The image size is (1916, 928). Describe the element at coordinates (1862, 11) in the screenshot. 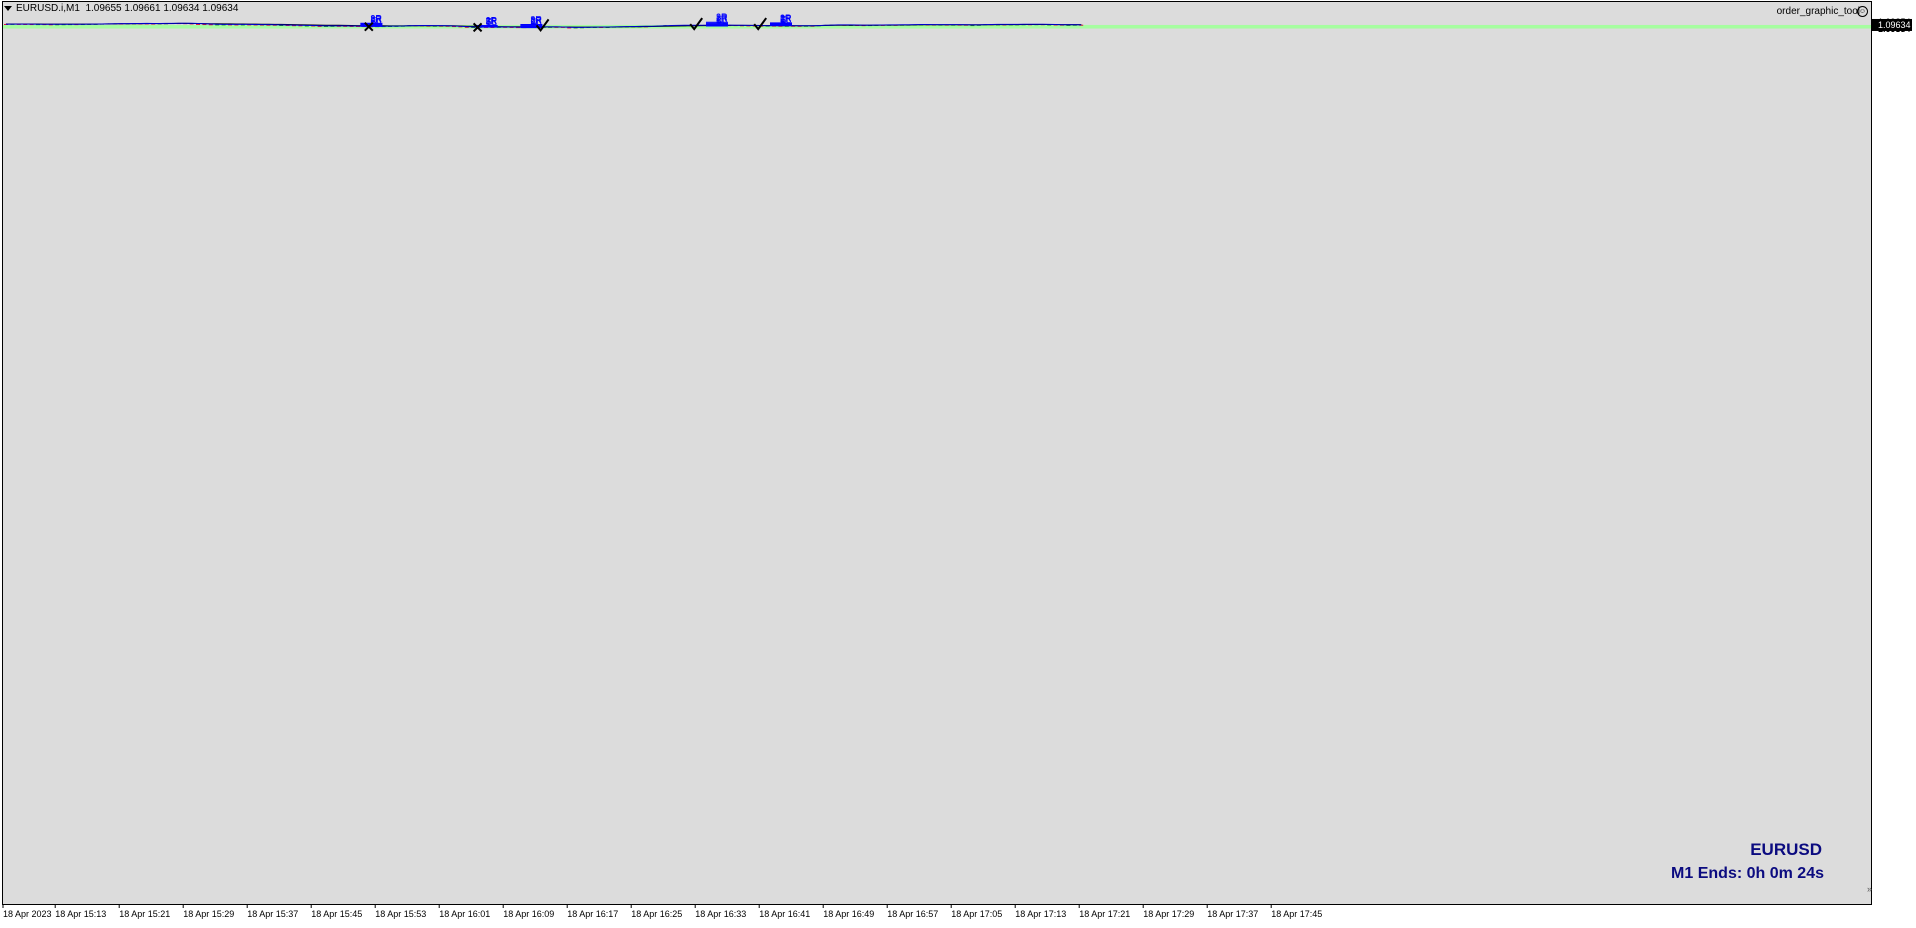

I see `smiley-icon: ☺` at that location.